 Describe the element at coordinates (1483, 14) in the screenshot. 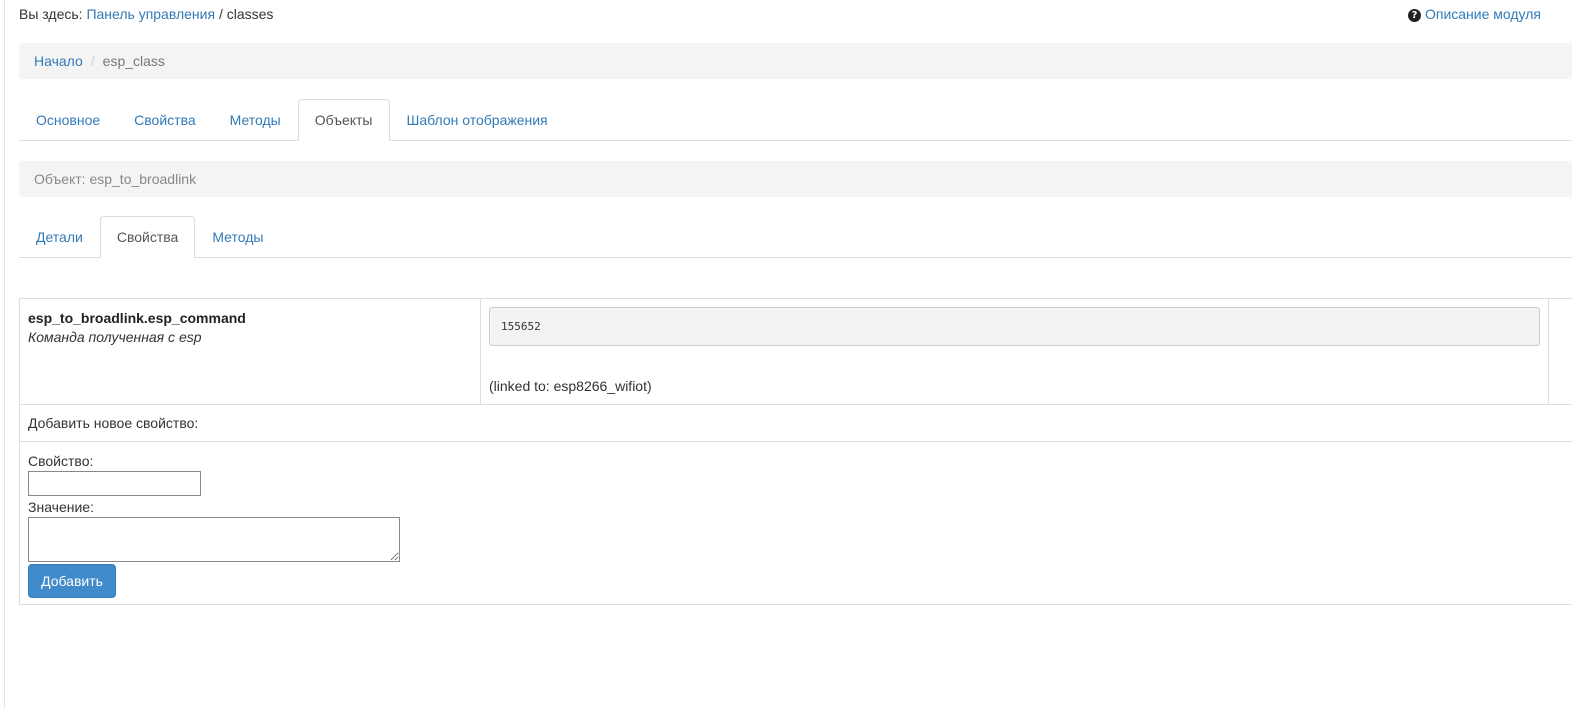

I see `module-help-label: Описание модуля` at that location.